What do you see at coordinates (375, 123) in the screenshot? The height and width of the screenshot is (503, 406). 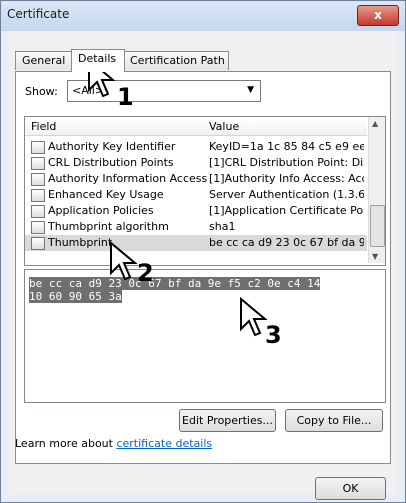 I see `scroll-up-icon: ▲` at bounding box center [375, 123].